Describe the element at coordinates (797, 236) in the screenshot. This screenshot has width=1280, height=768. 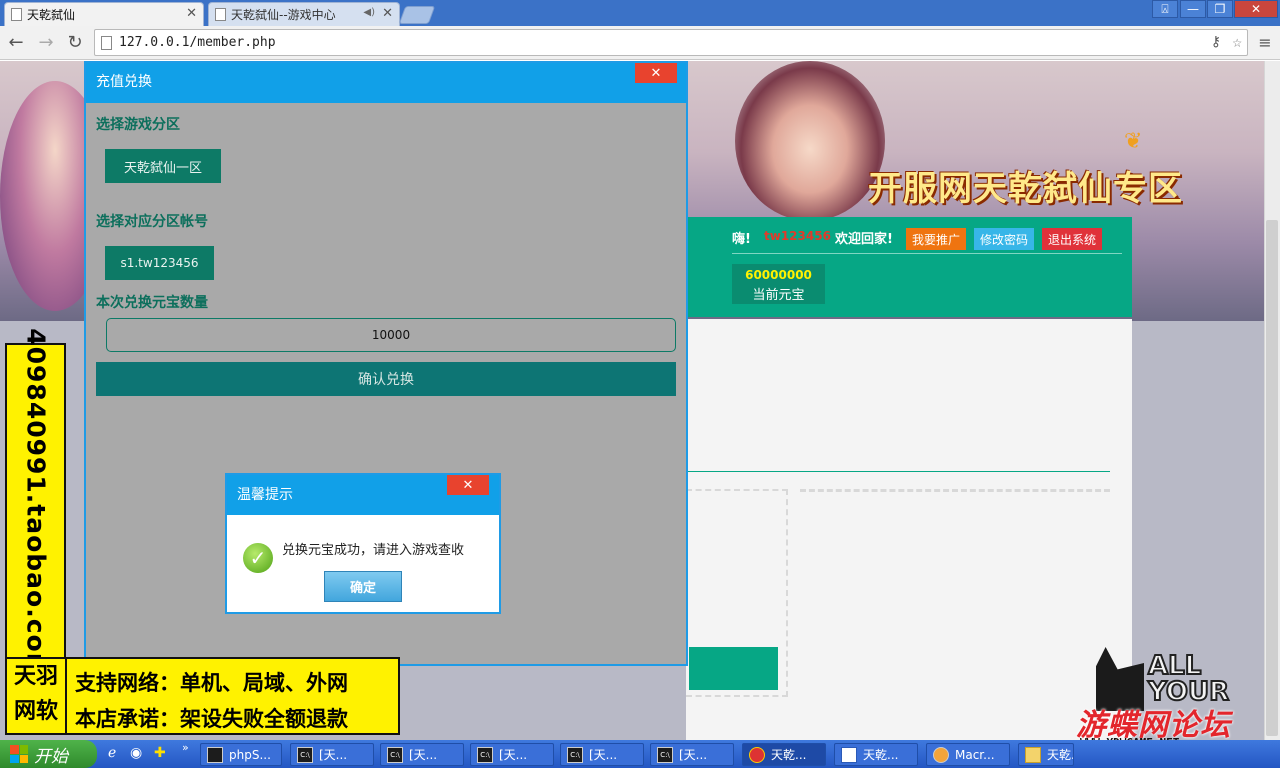
I see `username: tw123456` at that location.